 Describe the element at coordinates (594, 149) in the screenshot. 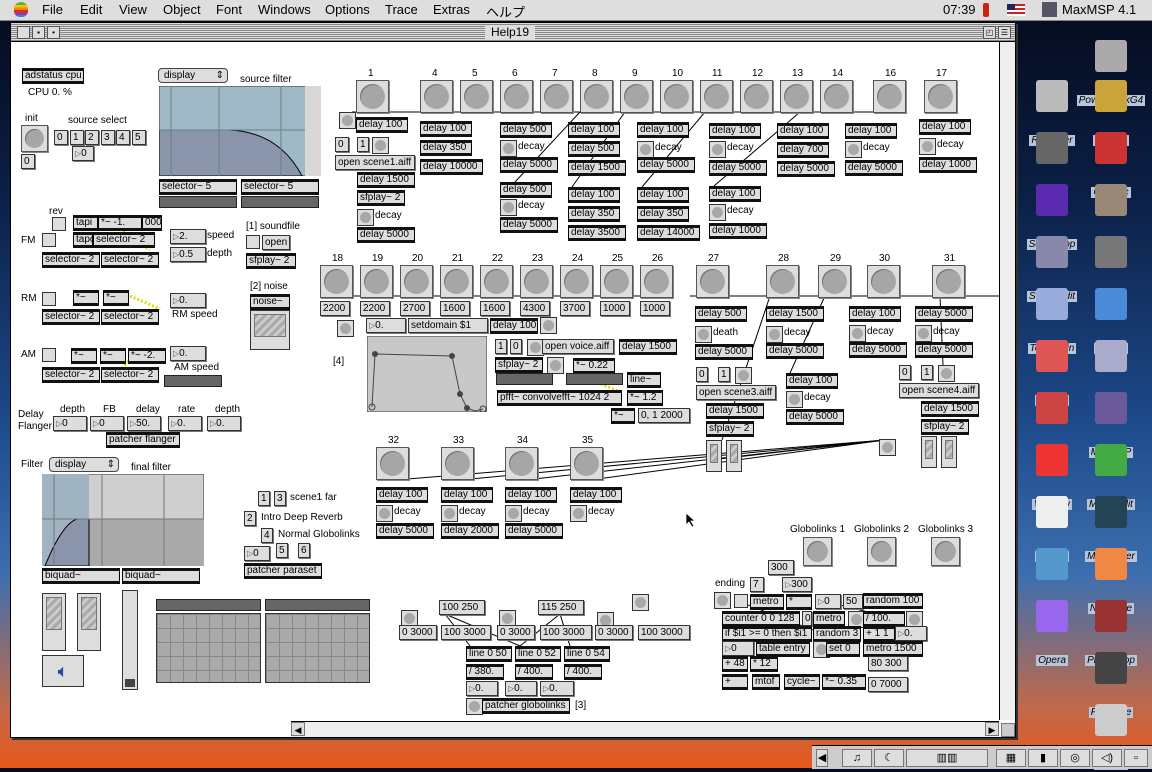

I see `object-box: delay 500` at that location.